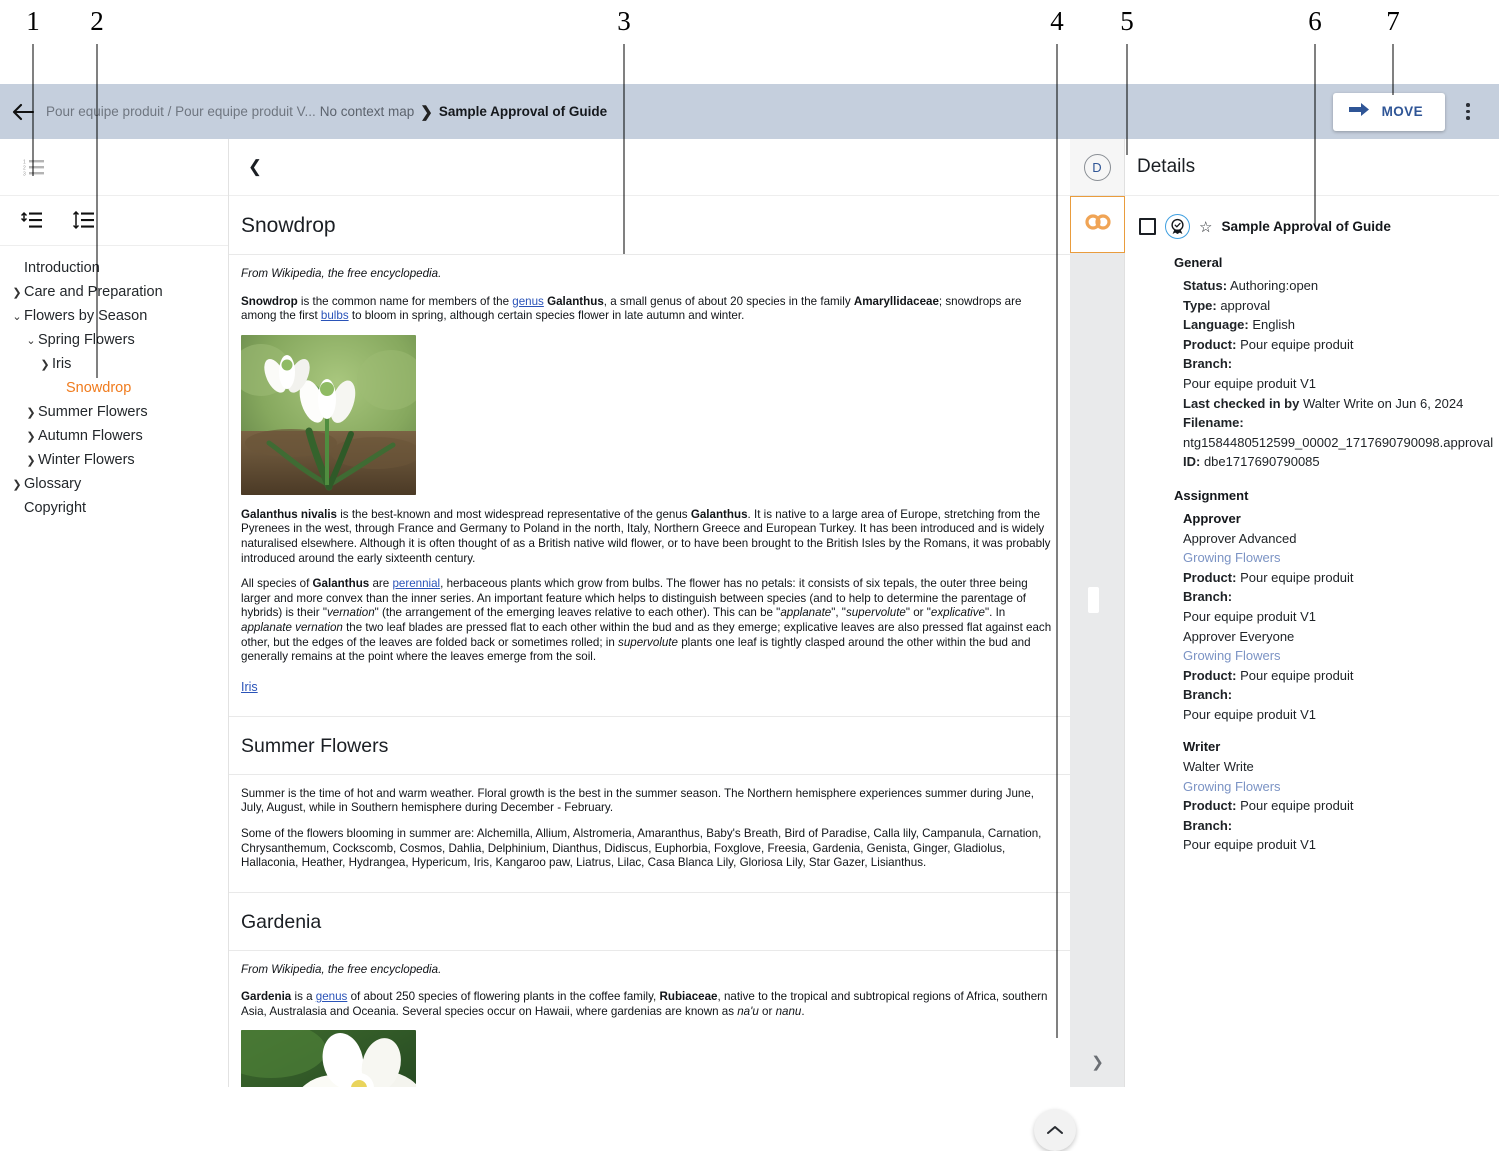  I want to click on tree-item-glossary: ❯ Glossary, so click(114, 484).